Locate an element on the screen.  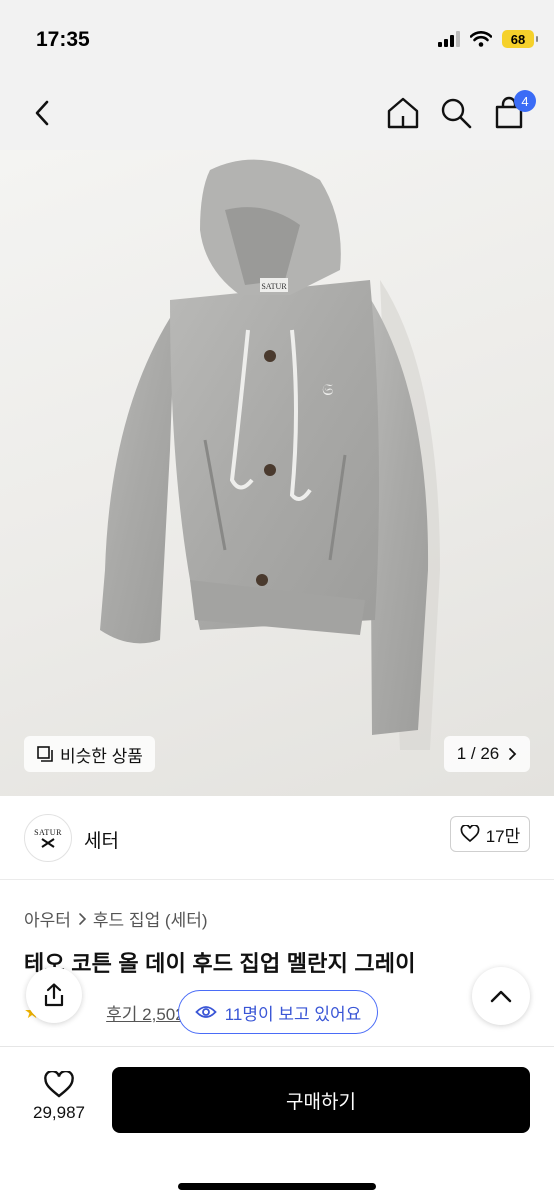
breadcrumb: 아우터 후드 집업 (세터) is located at coordinates (116, 918).